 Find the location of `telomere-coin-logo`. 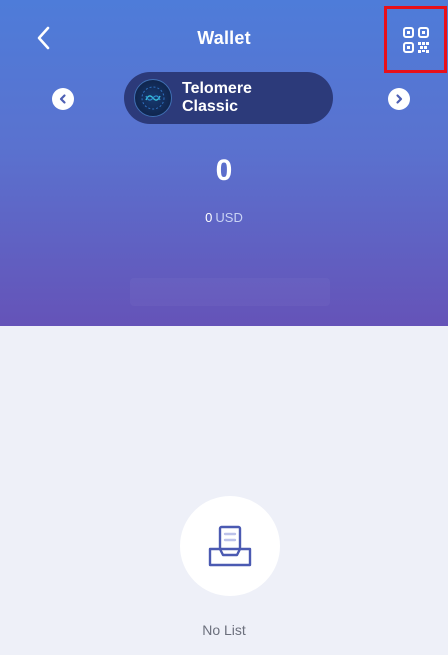

telomere-coin-logo is located at coordinates (153, 98).